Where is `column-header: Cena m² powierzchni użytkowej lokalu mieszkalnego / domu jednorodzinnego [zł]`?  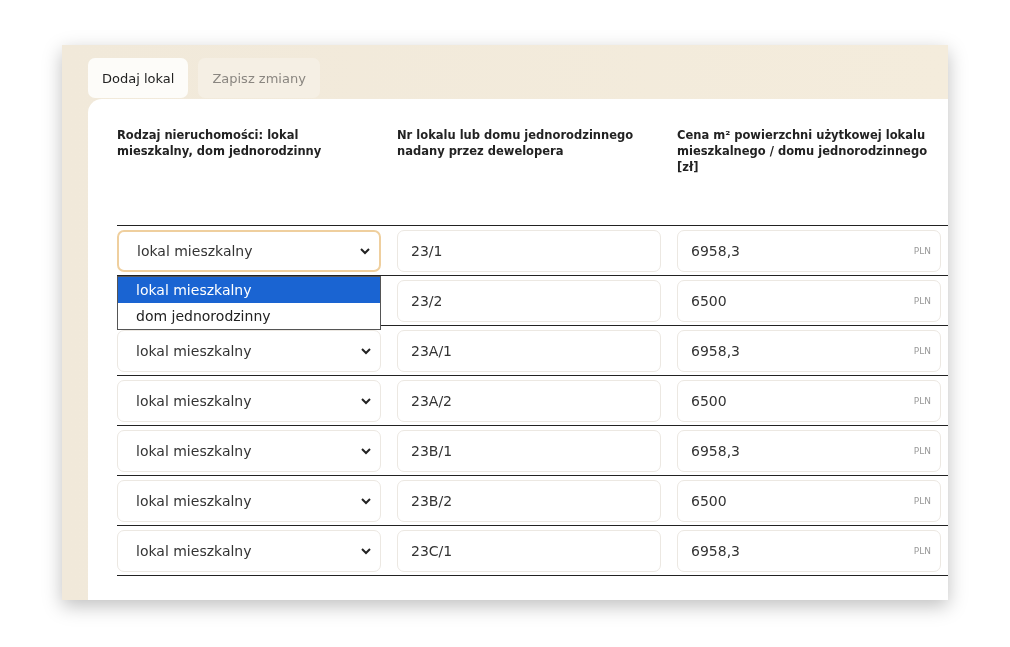
column-header: Cena m² powierzchni użytkowej lokalu mieszkalnego / domu jednorodzinnego [zł] is located at coordinates (803, 151).